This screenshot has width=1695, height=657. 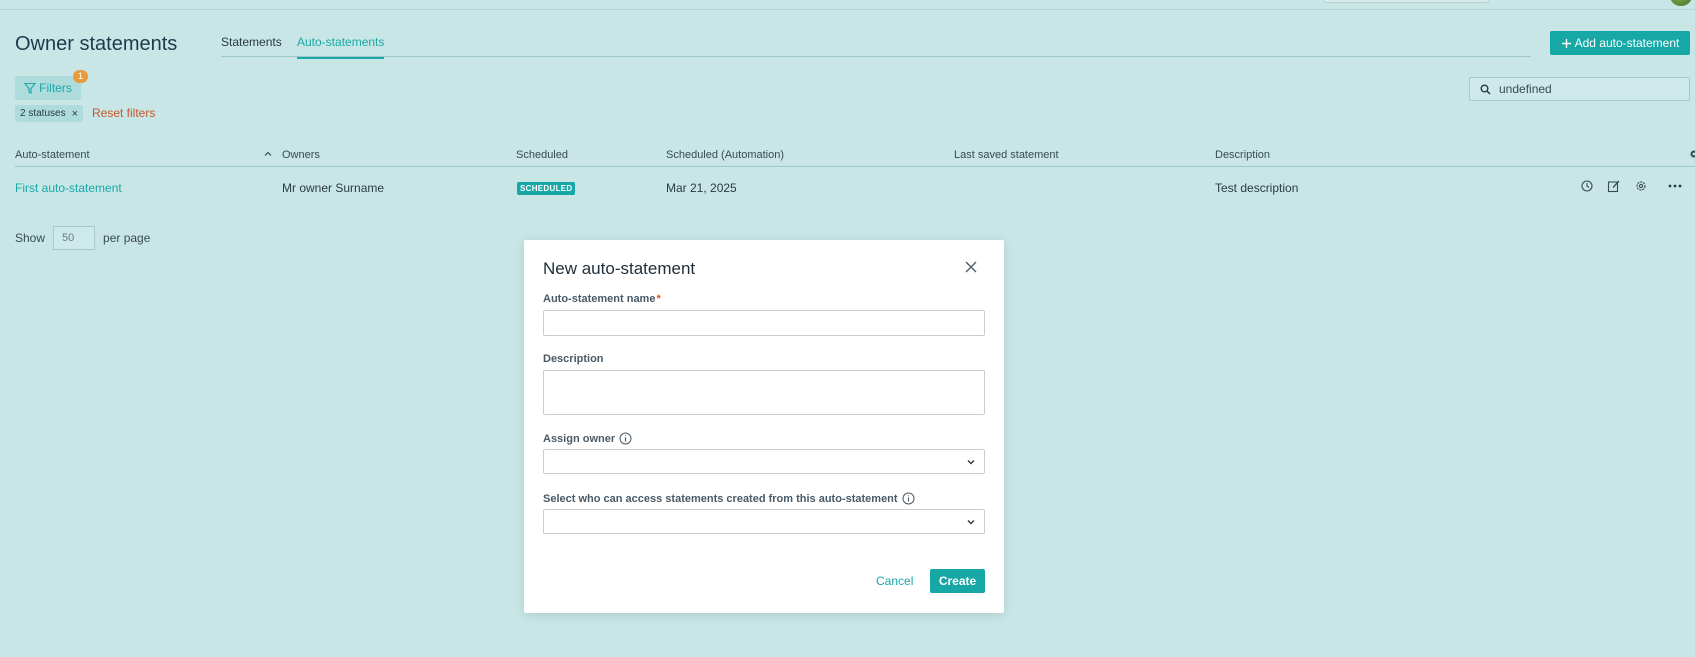 I want to click on page-title: Owner statements, so click(x=96, y=44).